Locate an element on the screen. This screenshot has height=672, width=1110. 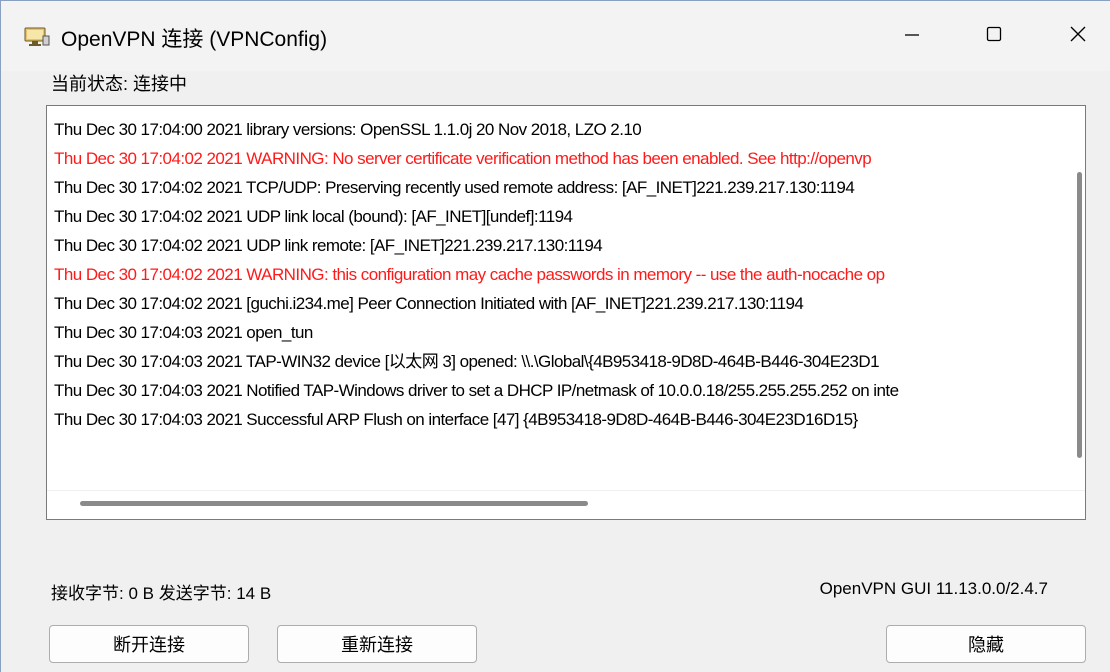
received-bytes-label: 接收字节: is located at coordinates (87, 593).